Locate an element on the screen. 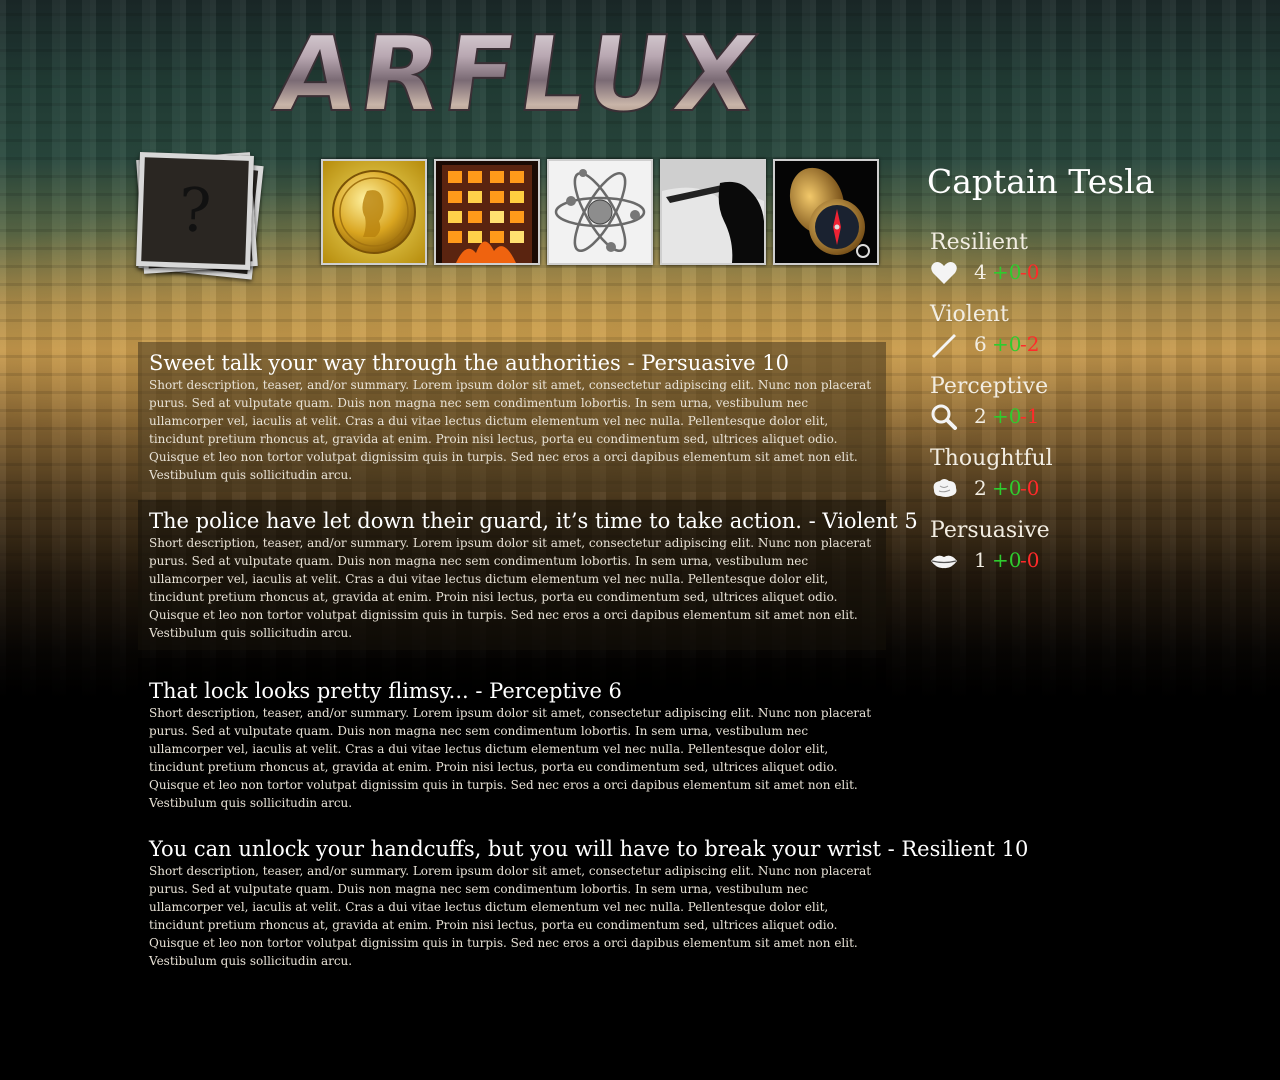  card-deck: ? is located at coordinates (200, 215).